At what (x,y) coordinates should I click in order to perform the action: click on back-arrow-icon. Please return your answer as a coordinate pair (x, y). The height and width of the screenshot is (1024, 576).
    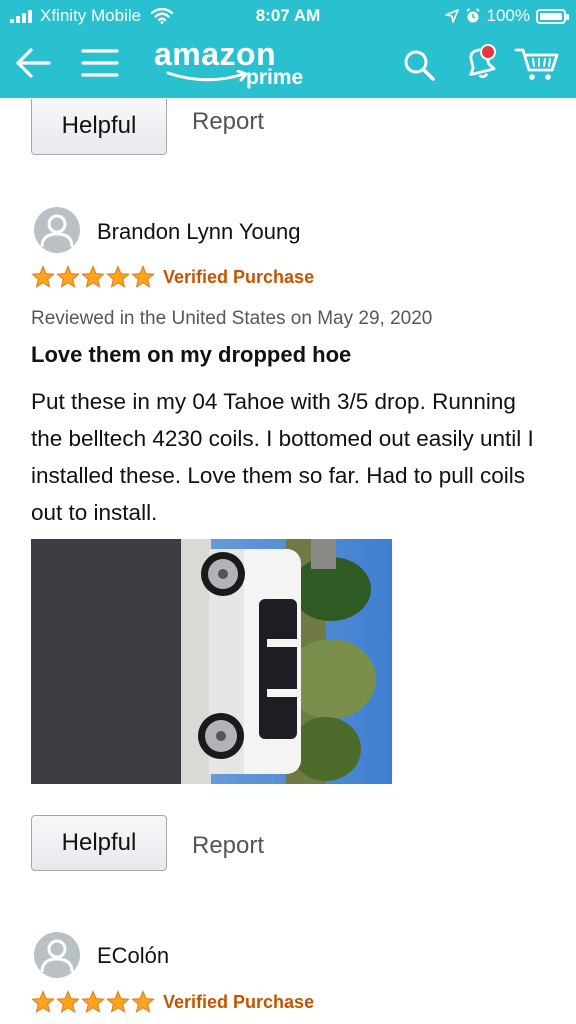
    Looking at the image, I should click on (33, 63).